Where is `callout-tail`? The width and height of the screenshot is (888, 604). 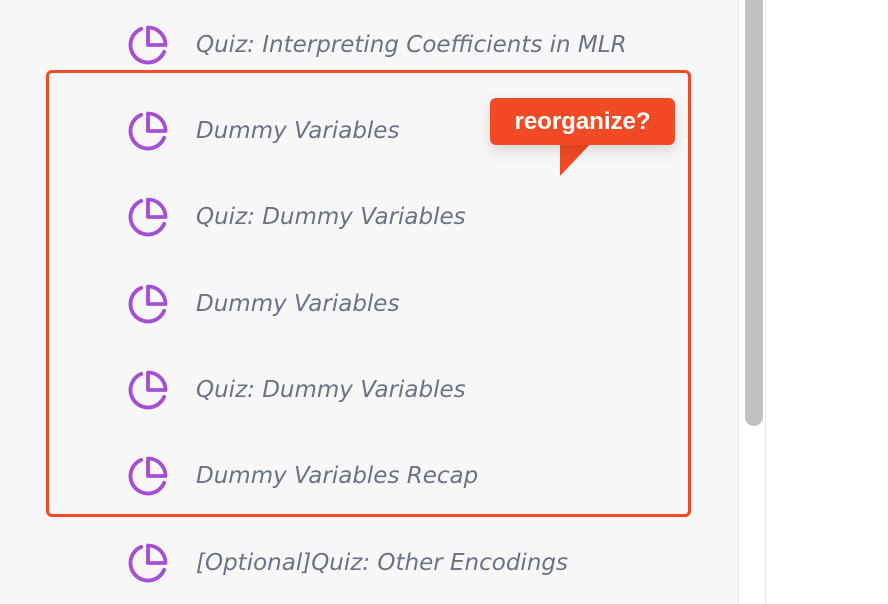
callout-tail is located at coordinates (577, 158).